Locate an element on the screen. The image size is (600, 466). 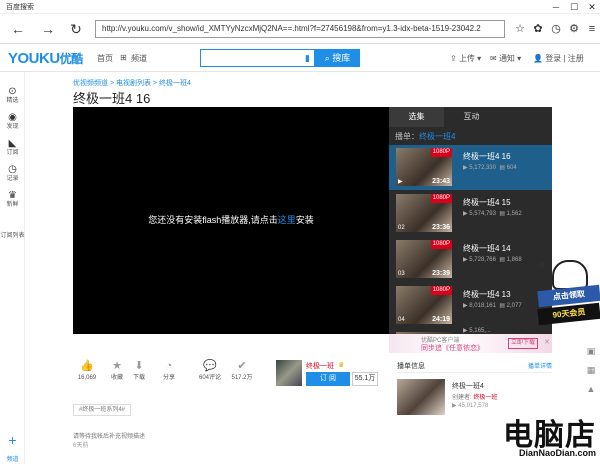
tag-chip: #终极一班系列4# is located at coordinates (102, 410).